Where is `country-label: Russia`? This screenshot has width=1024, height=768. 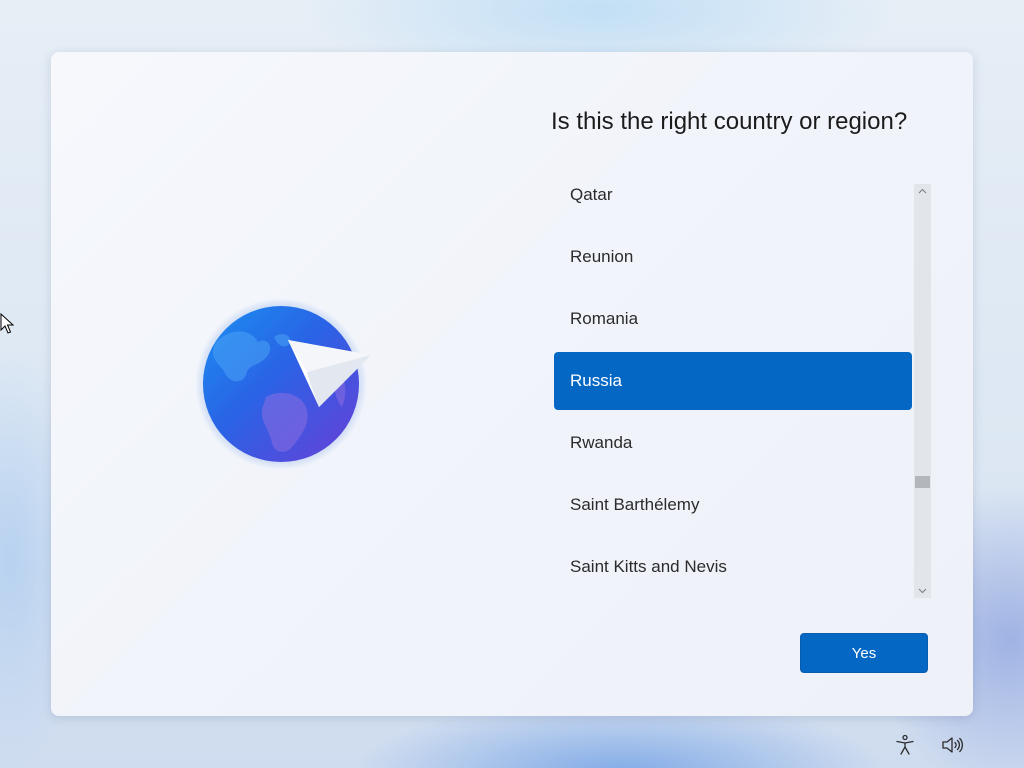
country-label: Russia is located at coordinates (596, 380).